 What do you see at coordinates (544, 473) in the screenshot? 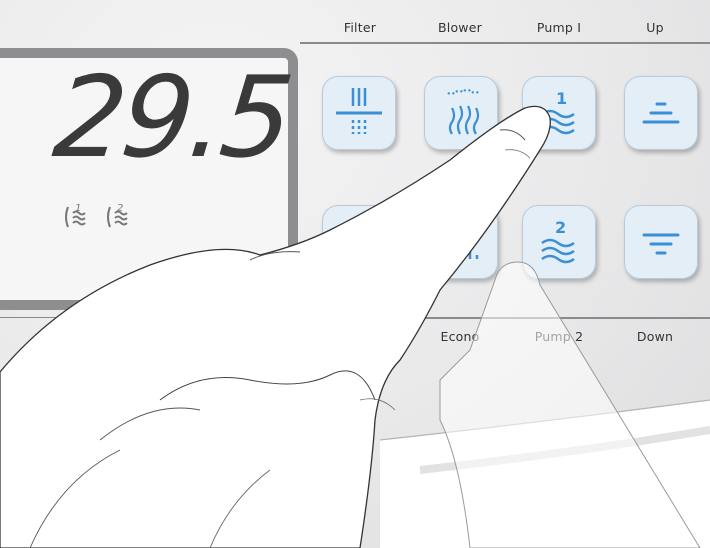
I see `panel-bottom-curve` at bounding box center [544, 473].